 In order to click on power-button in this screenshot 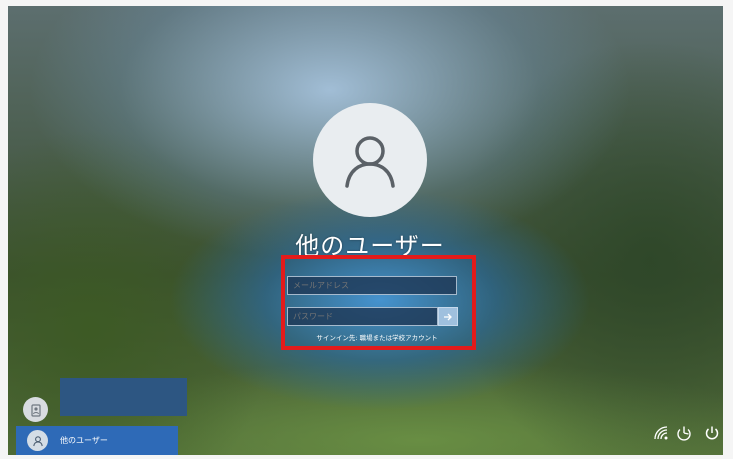, I will do `click(712, 433)`.